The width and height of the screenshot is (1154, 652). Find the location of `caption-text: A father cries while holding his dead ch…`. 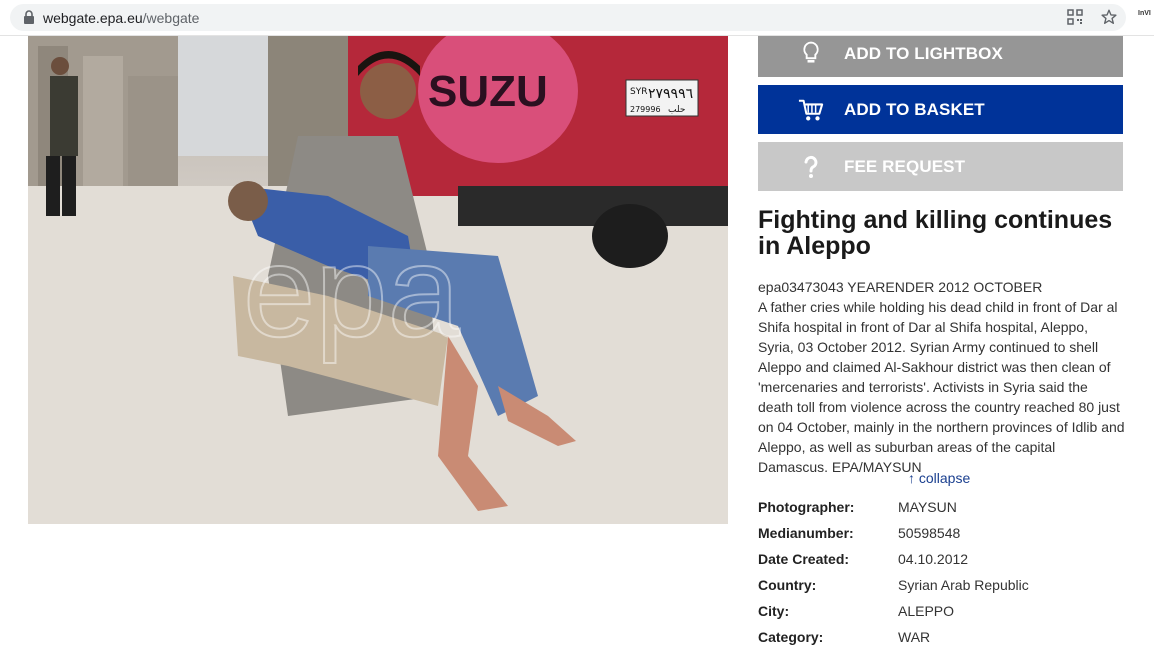

caption-text: A father cries while holding his dead ch… is located at coordinates (941, 387).